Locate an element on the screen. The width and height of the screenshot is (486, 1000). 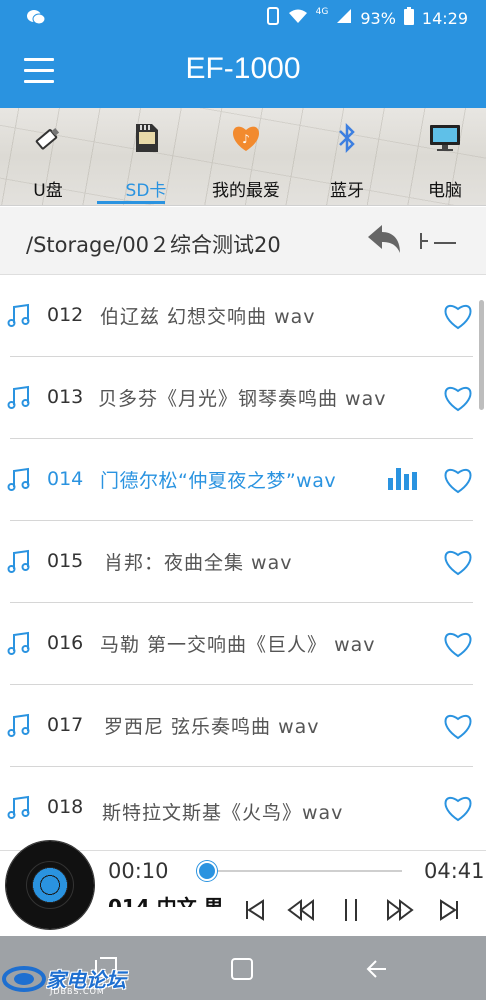
favorite-heart-icon: ♪ is located at coordinates (246, 138).